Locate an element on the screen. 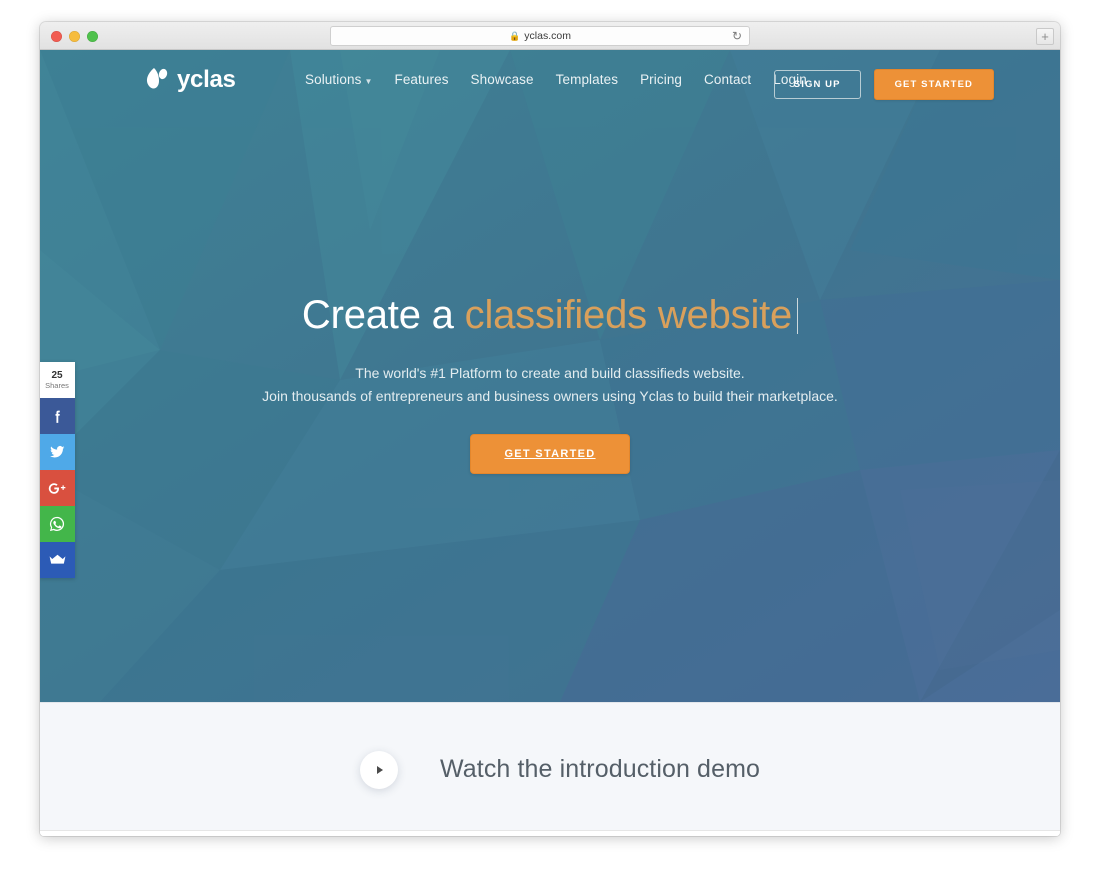 This screenshot has width=1100, height=894. nav-item-solutions: Solutions ▼ is located at coordinates (338, 79).